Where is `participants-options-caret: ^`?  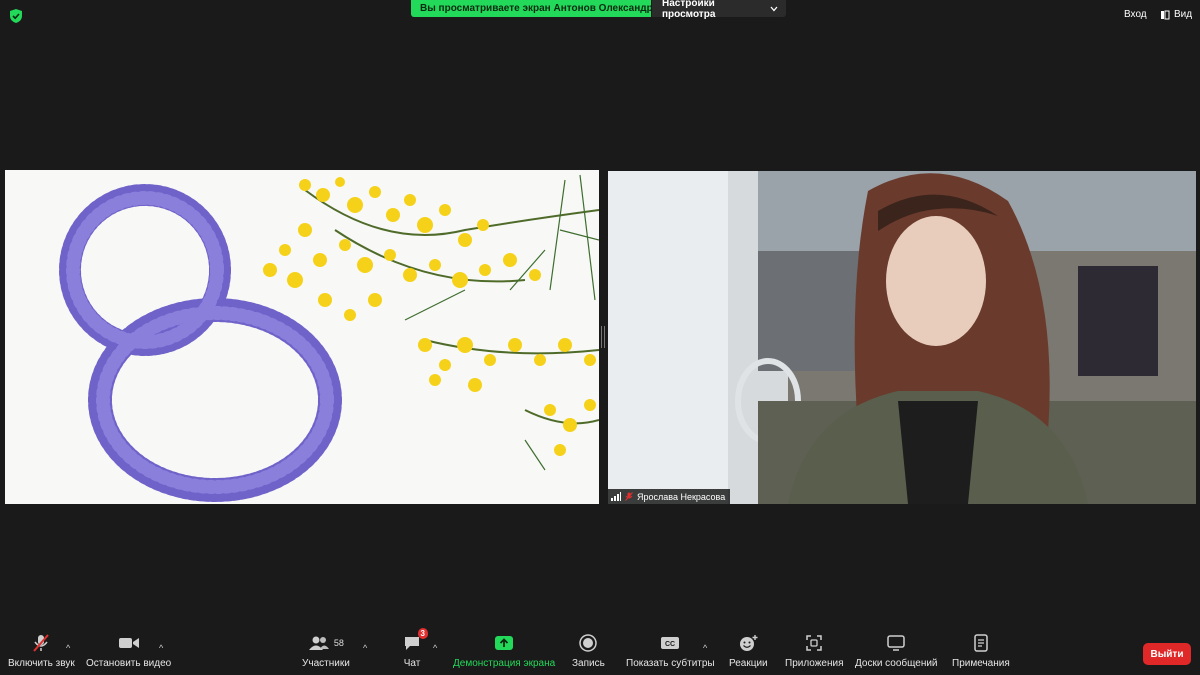 participants-options-caret: ^ is located at coordinates (365, 648).